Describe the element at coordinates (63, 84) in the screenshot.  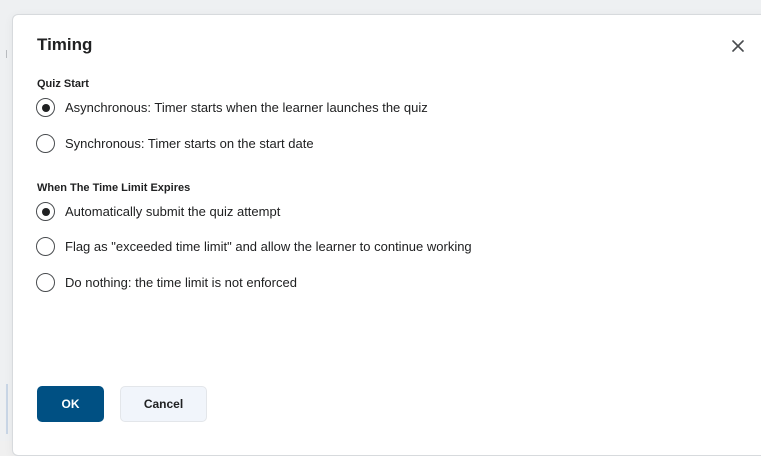
I see `quiz-start-label: Quiz Start` at that location.